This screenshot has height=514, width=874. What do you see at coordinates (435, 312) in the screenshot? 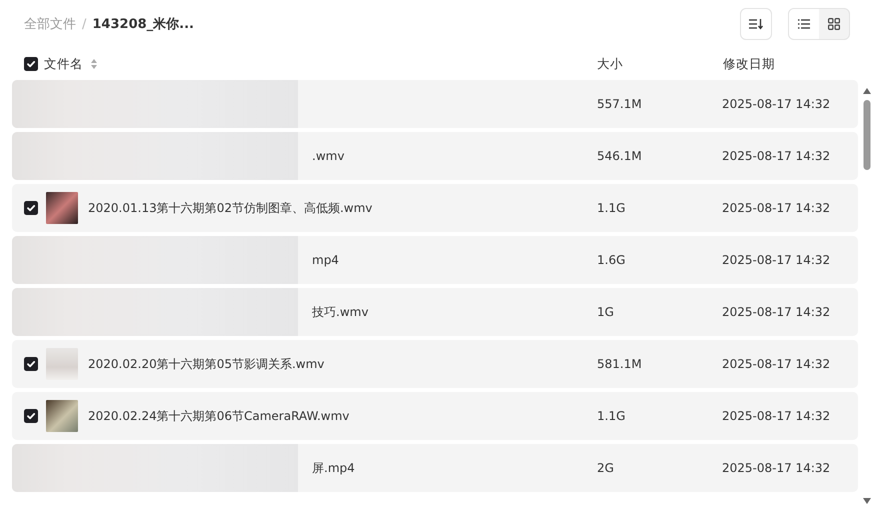
I see `file-row: 技巧.wmv 1G 2025-08-17 14:32` at bounding box center [435, 312].